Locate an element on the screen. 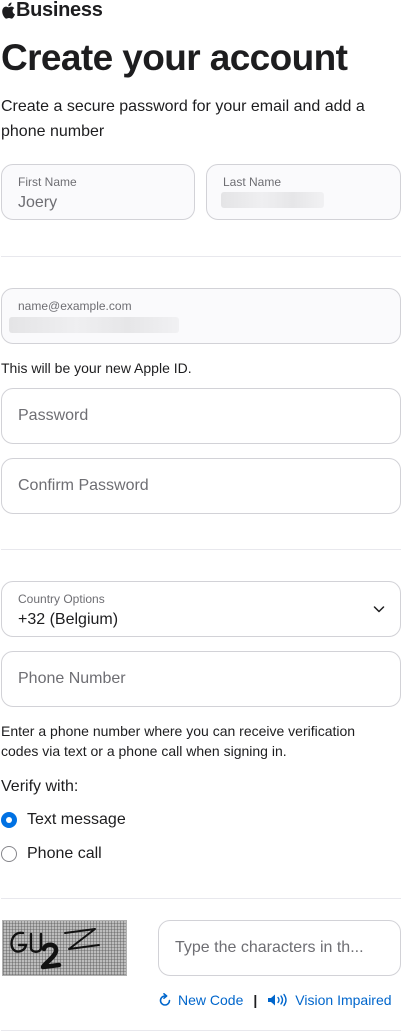 The width and height of the screenshot is (402, 1033). vision-impaired-link: Vision Impaired is located at coordinates (329, 1000).